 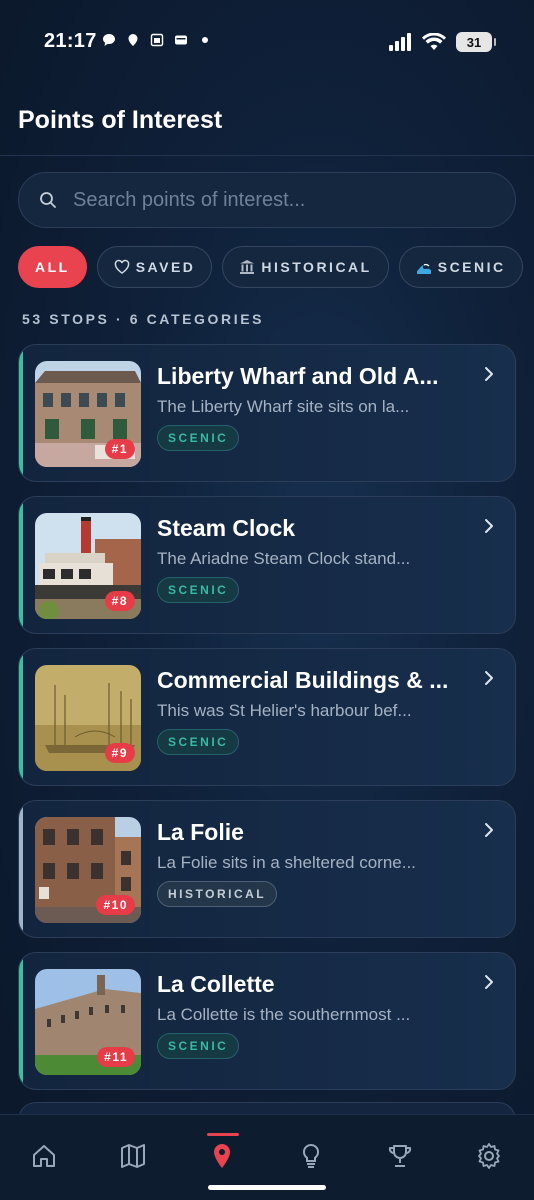 I want to click on calendar-icon, so click(x=157, y=40).